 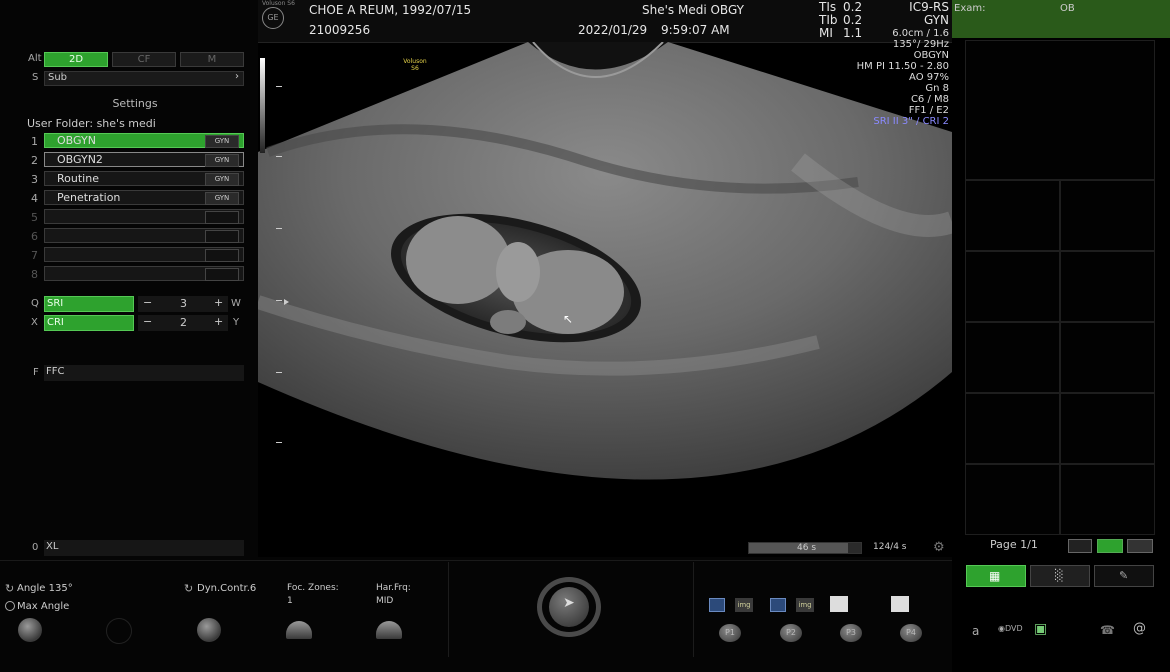 What do you see at coordinates (34, 179) in the screenshot?
I see `preset-num: 3` at bounding box center [34, 179].